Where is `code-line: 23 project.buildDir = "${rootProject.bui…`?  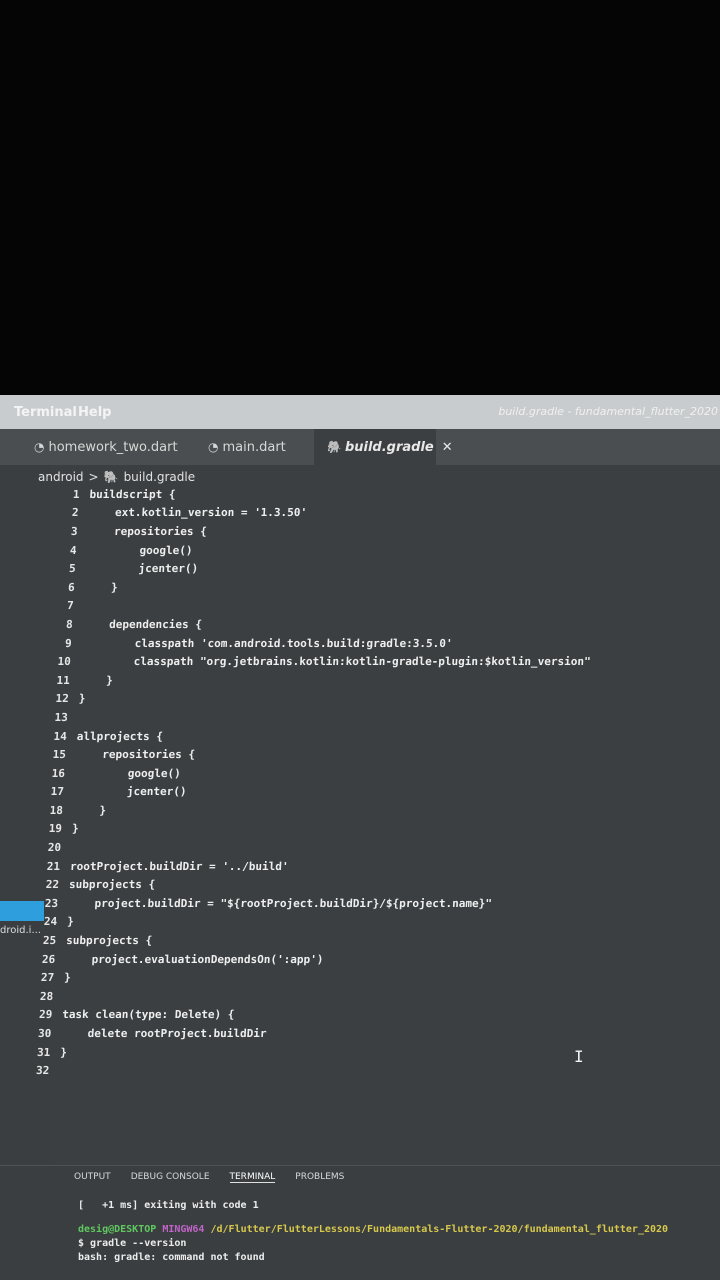 code-line: 23 project.buildDir = "${rootProject.bui… is located at coordinates (363, 903).